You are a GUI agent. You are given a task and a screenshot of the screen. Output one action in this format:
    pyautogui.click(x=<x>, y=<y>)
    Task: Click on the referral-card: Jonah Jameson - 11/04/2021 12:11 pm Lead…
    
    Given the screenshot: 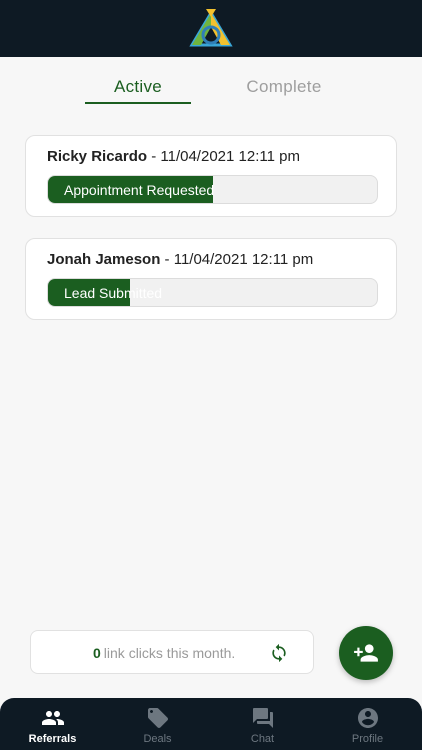 What is the action you would take?
    pyautogui.click(x=211, y=279)
    